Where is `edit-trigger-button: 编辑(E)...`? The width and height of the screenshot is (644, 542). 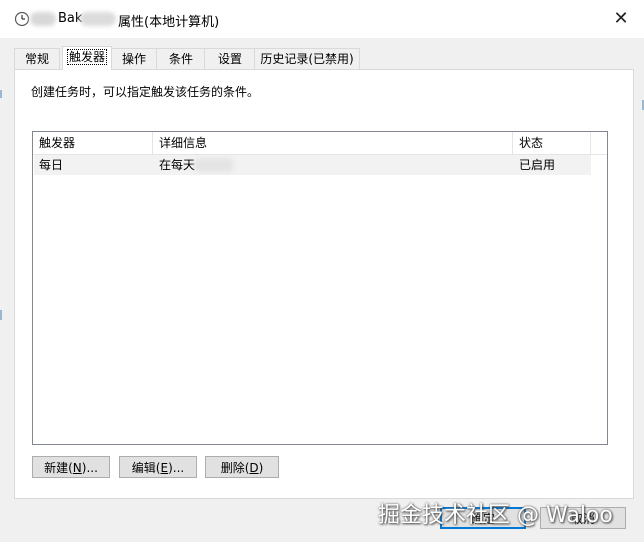 edit-trigger-button: 编辑(E)... is located at coordinates (158, 467).